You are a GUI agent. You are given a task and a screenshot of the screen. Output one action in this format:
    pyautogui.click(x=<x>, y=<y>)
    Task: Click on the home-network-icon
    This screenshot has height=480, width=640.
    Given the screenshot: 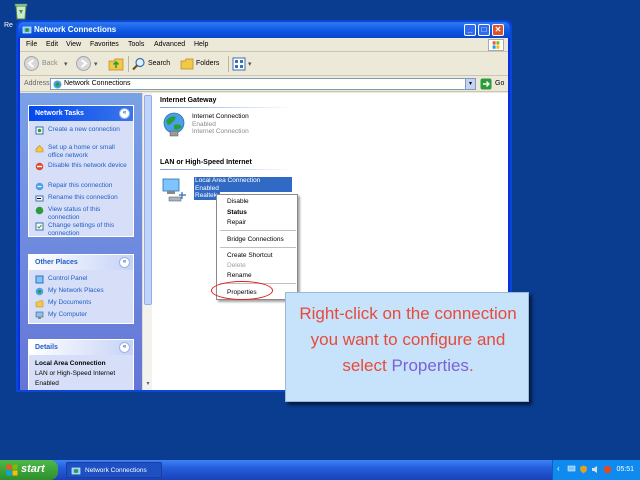 What is the action you would take?
    pyautogui.click(x=39, y=149)
    